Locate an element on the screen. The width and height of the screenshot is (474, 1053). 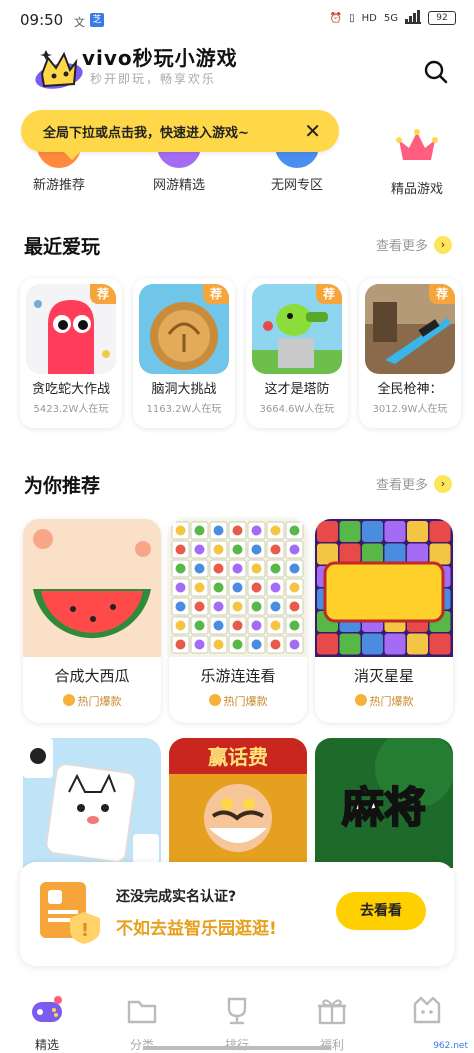
category-premium: 精品游戏 is located at coordinates (417, 154).